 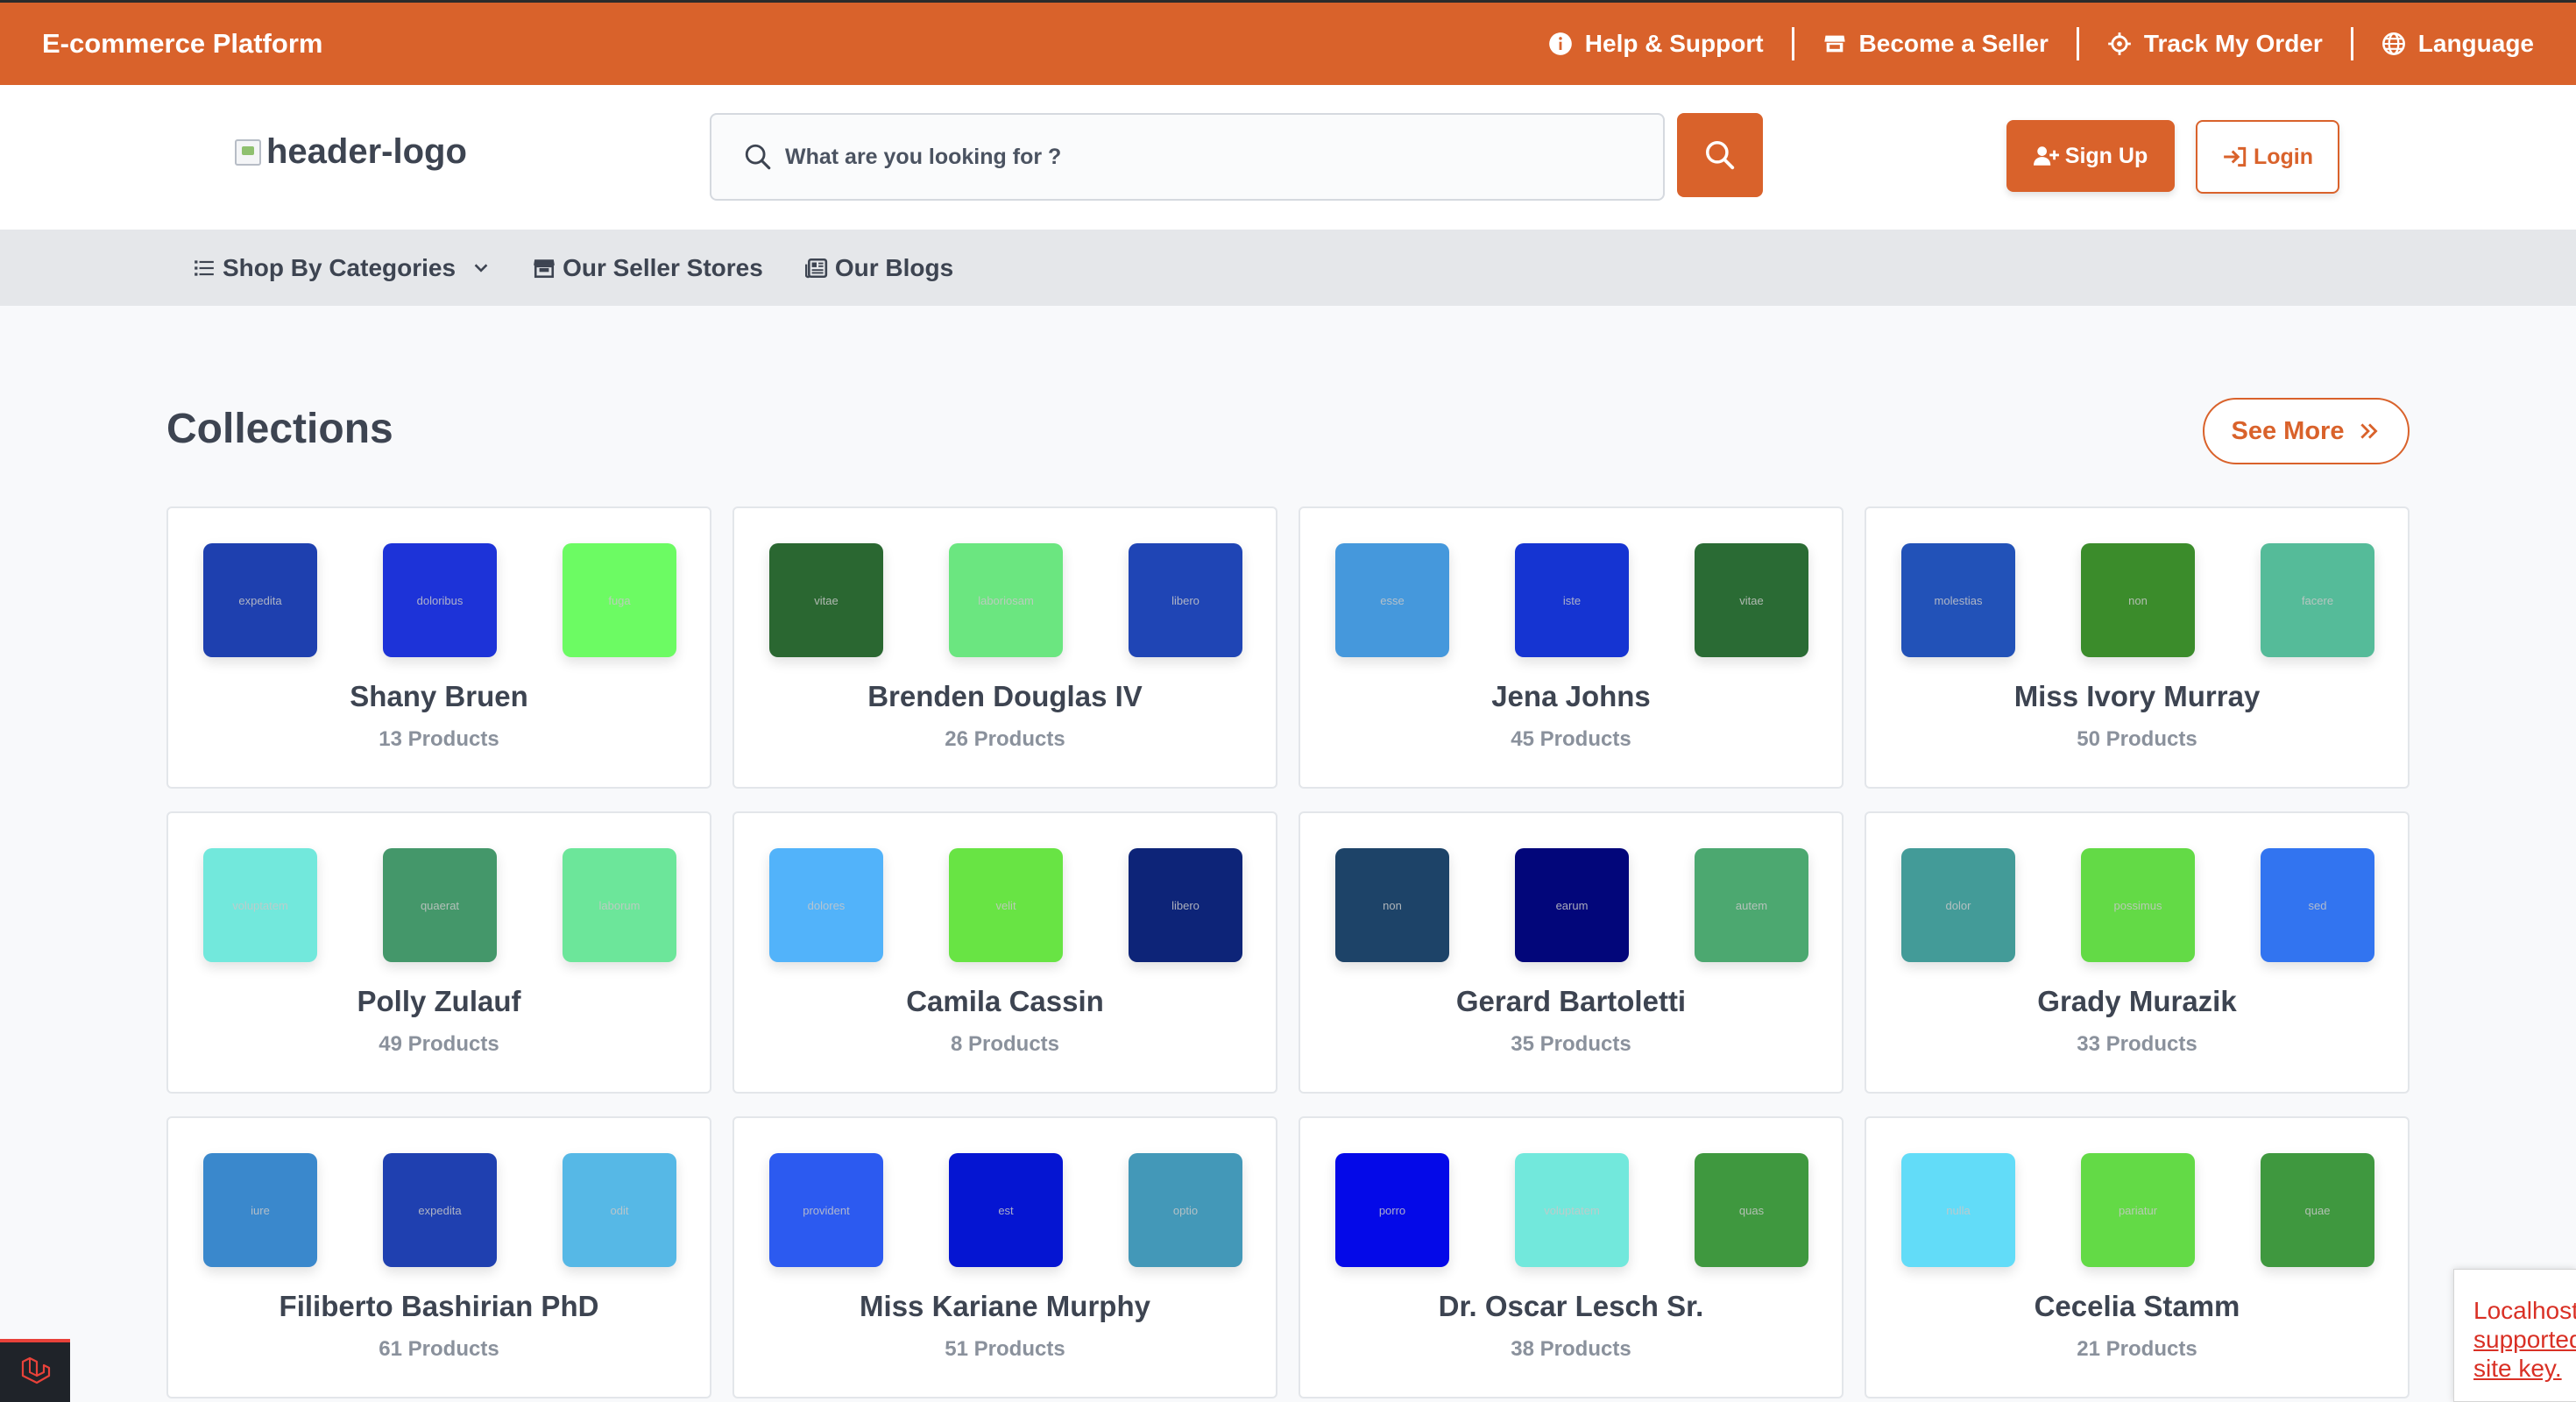 I want to click on collection-thumbnails: expedita doloribus fuga, so click(x=439, y=600).